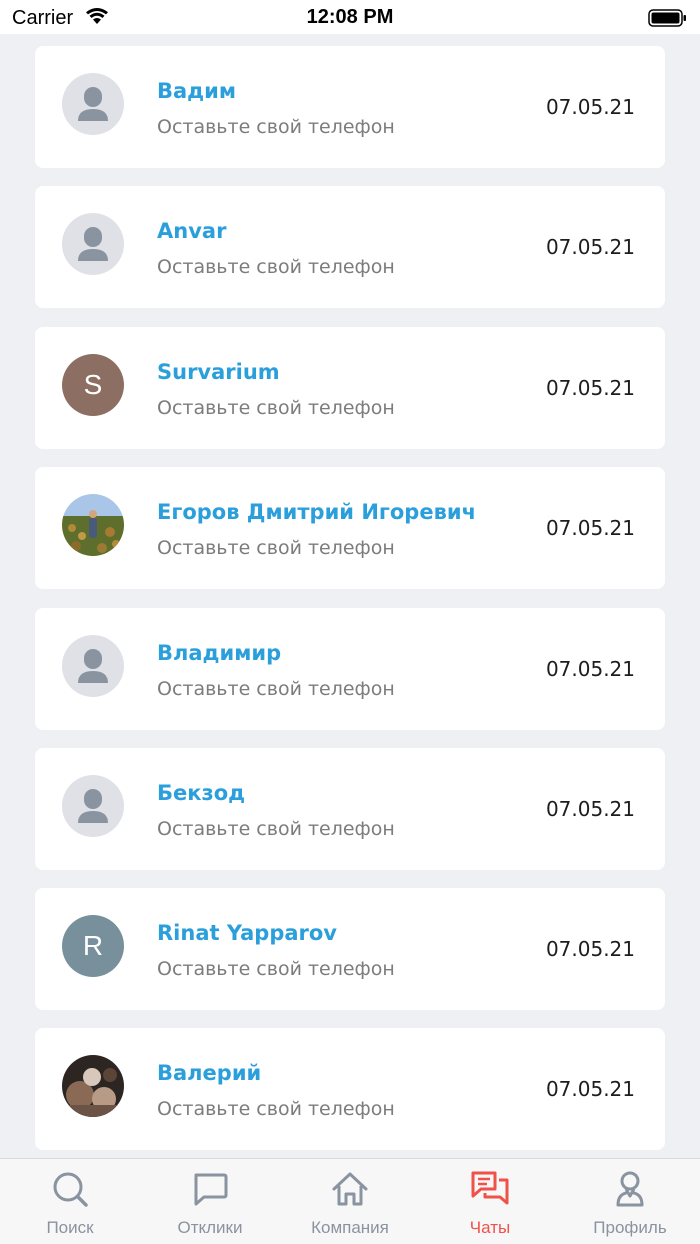  I want to click on chat-item: Валерий Оставьте свой телефон 07.05.21, so click(350, 1089).